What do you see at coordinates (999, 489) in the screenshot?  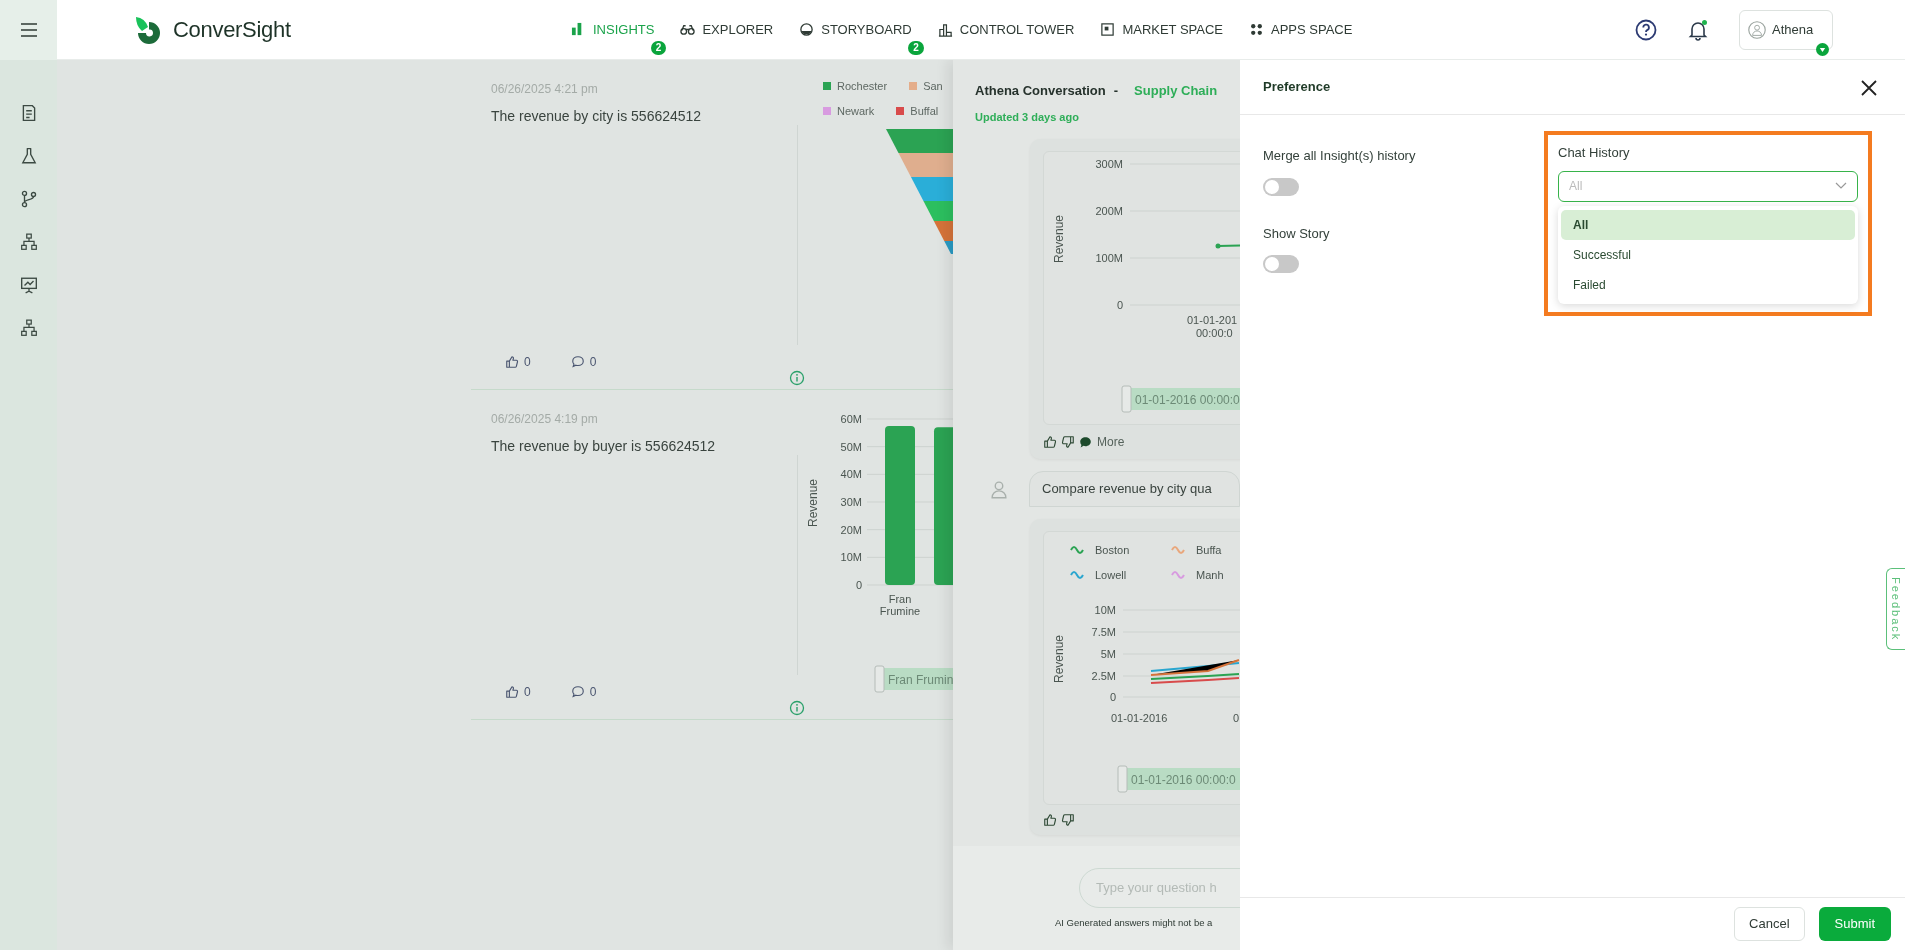 I see `user-avatar-icon` at bounding box center [999, 489].